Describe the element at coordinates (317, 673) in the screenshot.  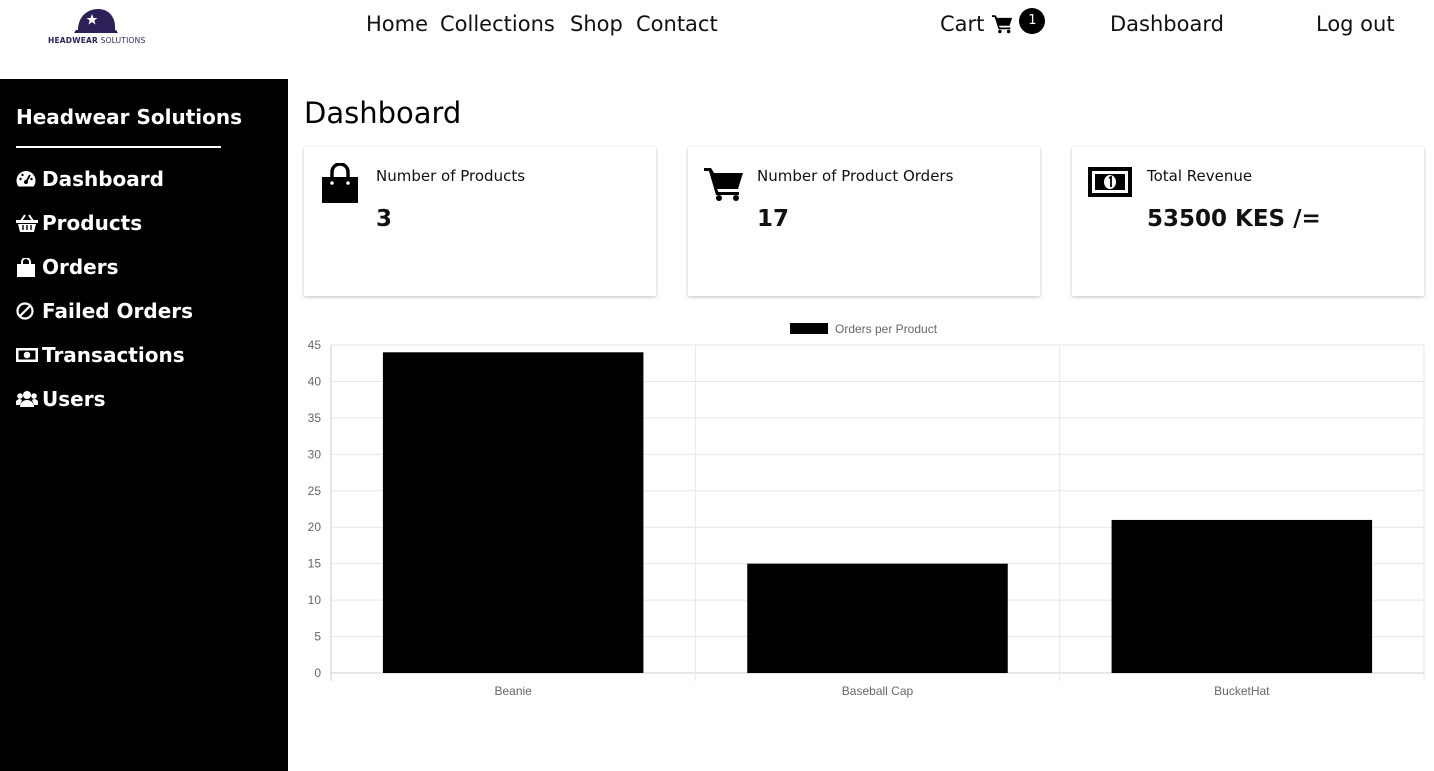
I see `y-tick-label: 0` at that location.